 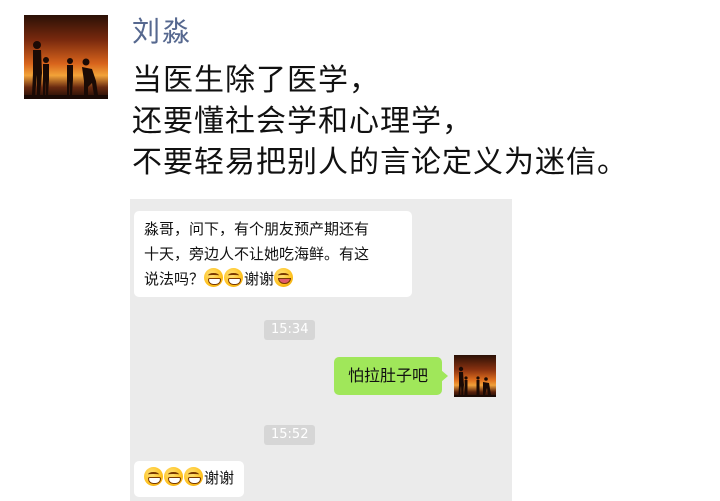 What do you see at coordinates (290, 330) in the screenshot?
I see `timestamp-badge: 15:34` at bounding box center [290, 330].